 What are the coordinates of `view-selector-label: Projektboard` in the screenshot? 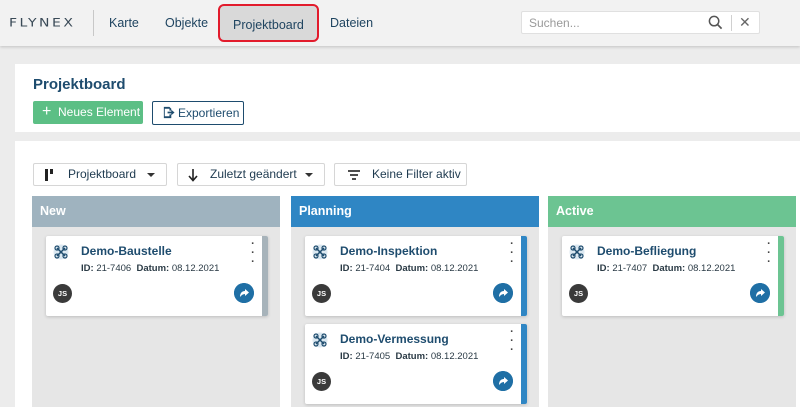 It's located at (102, 174).